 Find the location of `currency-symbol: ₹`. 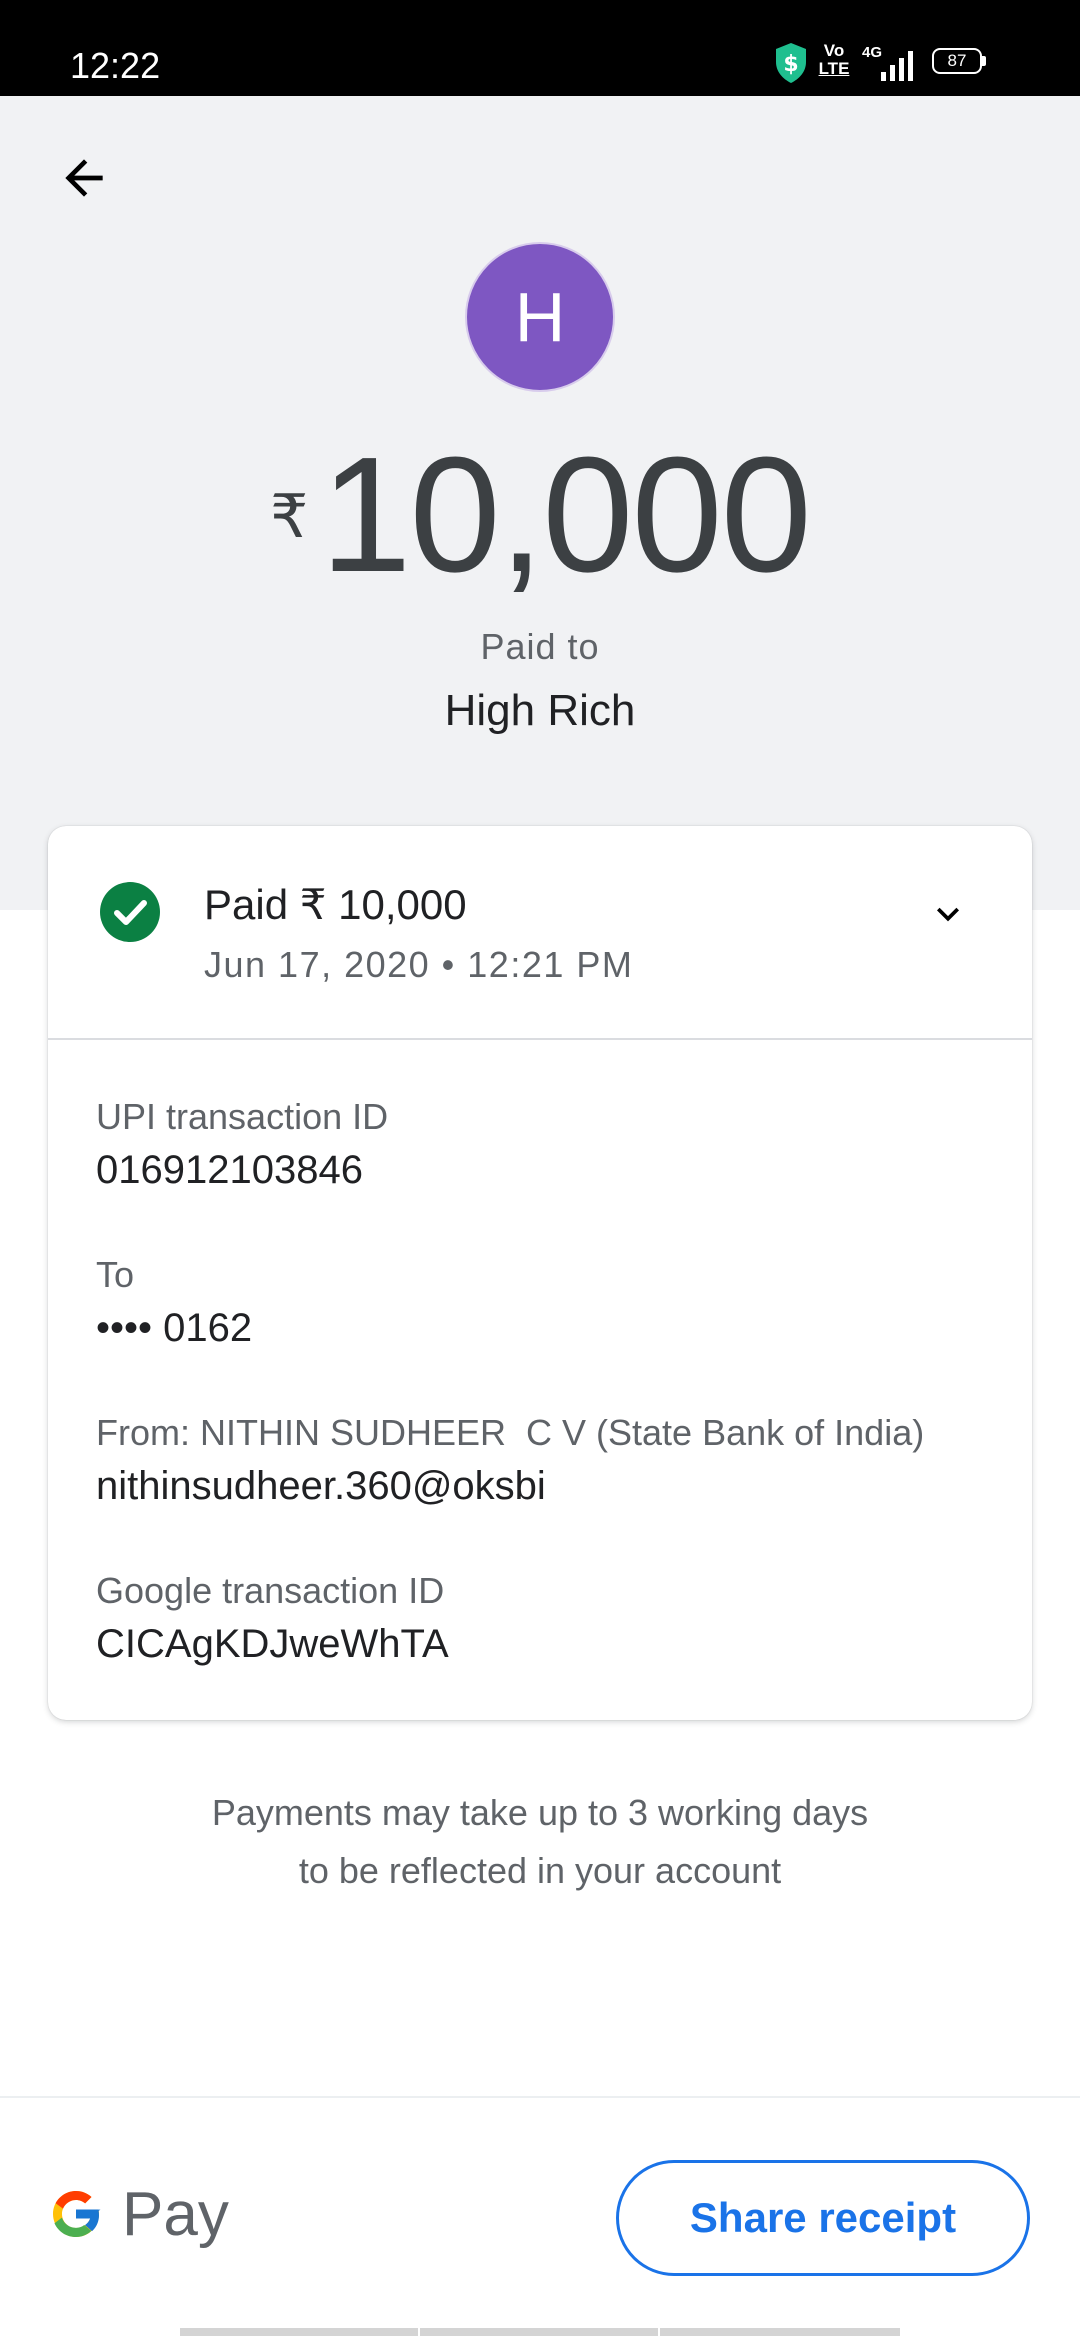

currency-symbol: ₹ is located at coordinates (289, 516).